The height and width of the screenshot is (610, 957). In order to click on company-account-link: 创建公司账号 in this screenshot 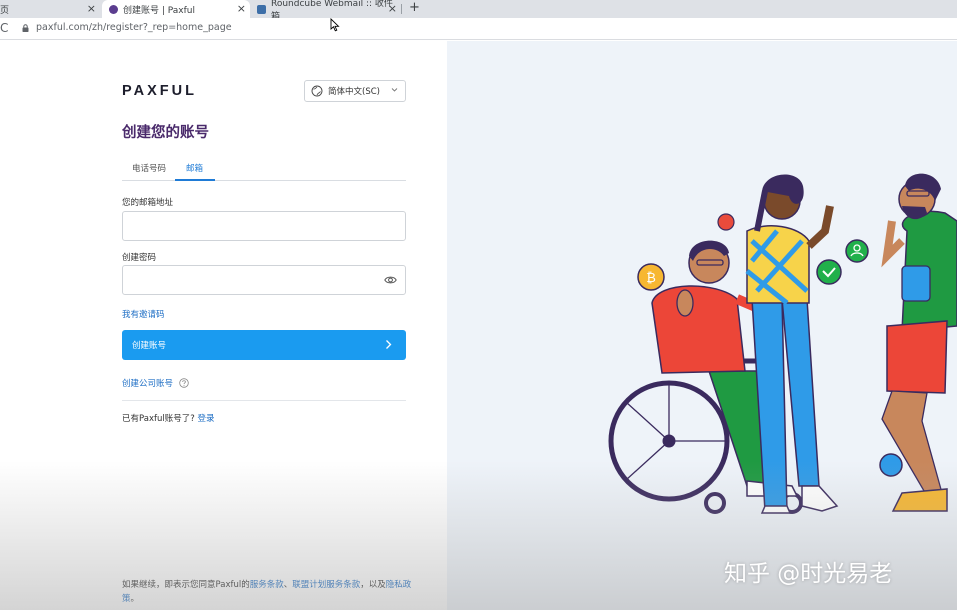, I will do `click(147, 383)`.